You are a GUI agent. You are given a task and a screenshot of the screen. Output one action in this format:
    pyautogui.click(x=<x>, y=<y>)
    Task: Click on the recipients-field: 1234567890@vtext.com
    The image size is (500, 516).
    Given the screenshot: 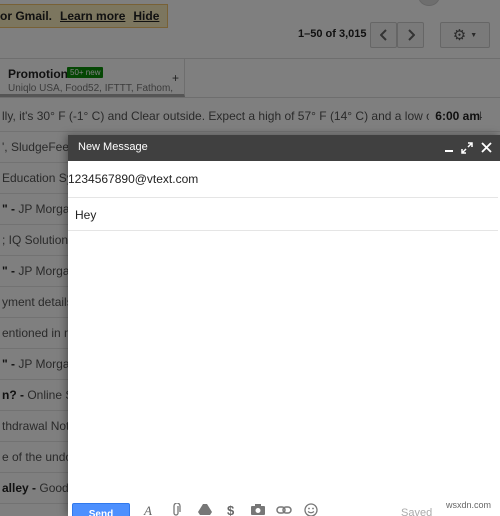 What is the action you would take?
    pyautogui.click(x=283, y=179)
    